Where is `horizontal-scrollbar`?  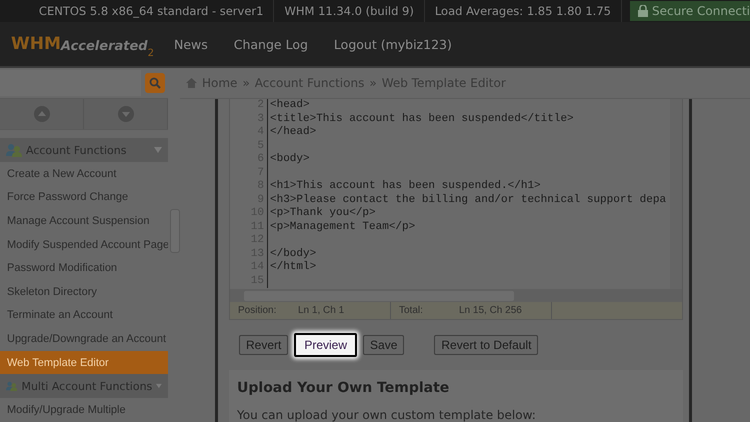
horizontal-scrollbar is located at coordinates (456, 295).